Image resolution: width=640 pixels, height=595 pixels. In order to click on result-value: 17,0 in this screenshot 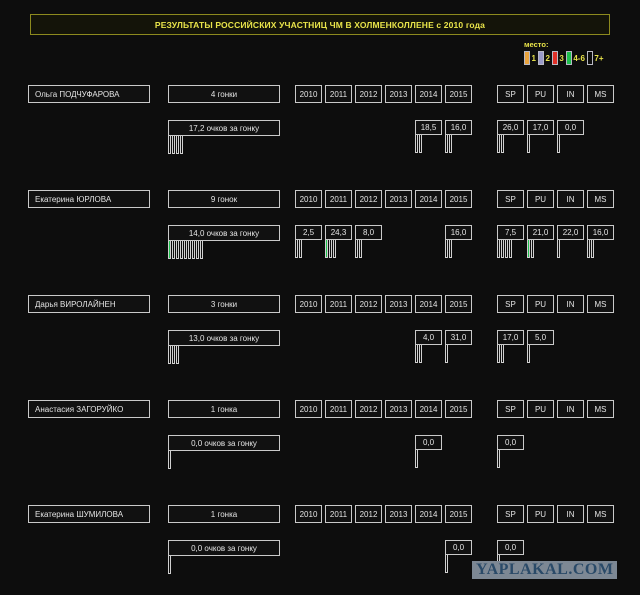, I will do `click(510, 337)`.